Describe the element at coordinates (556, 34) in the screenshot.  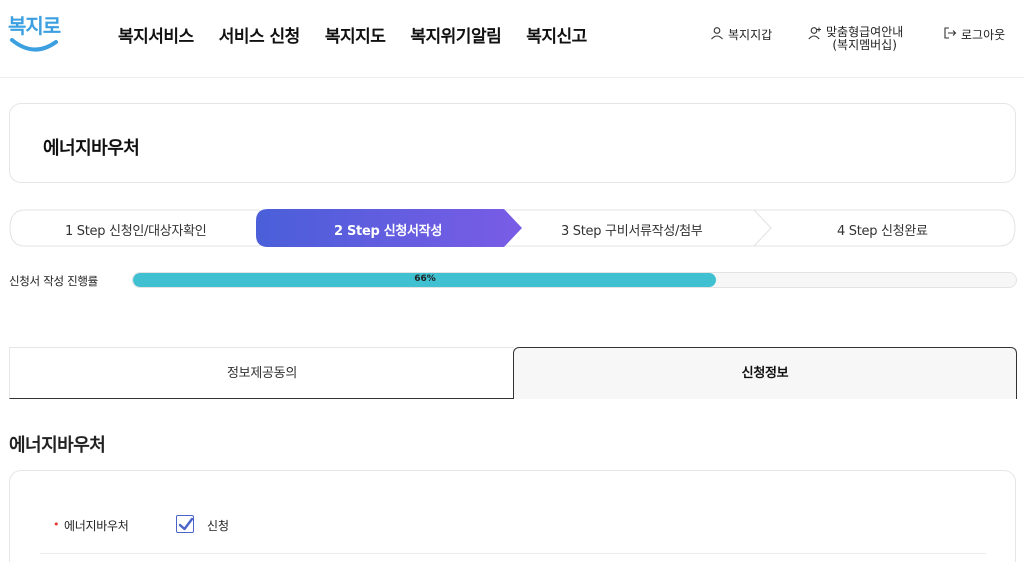
I see `nav-welfare-report: 복지신고` at that location.